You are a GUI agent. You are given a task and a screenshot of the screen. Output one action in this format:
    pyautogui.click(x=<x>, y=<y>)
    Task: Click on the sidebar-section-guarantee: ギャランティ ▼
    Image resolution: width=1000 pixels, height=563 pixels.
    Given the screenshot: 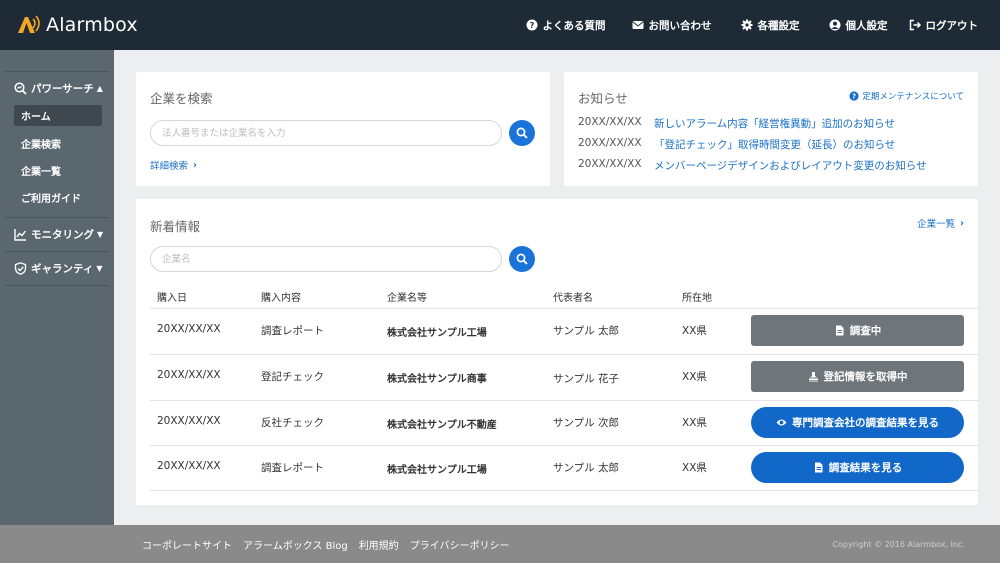 What is the action you would take?
    pyautogui.click(x=57, y=269)
    